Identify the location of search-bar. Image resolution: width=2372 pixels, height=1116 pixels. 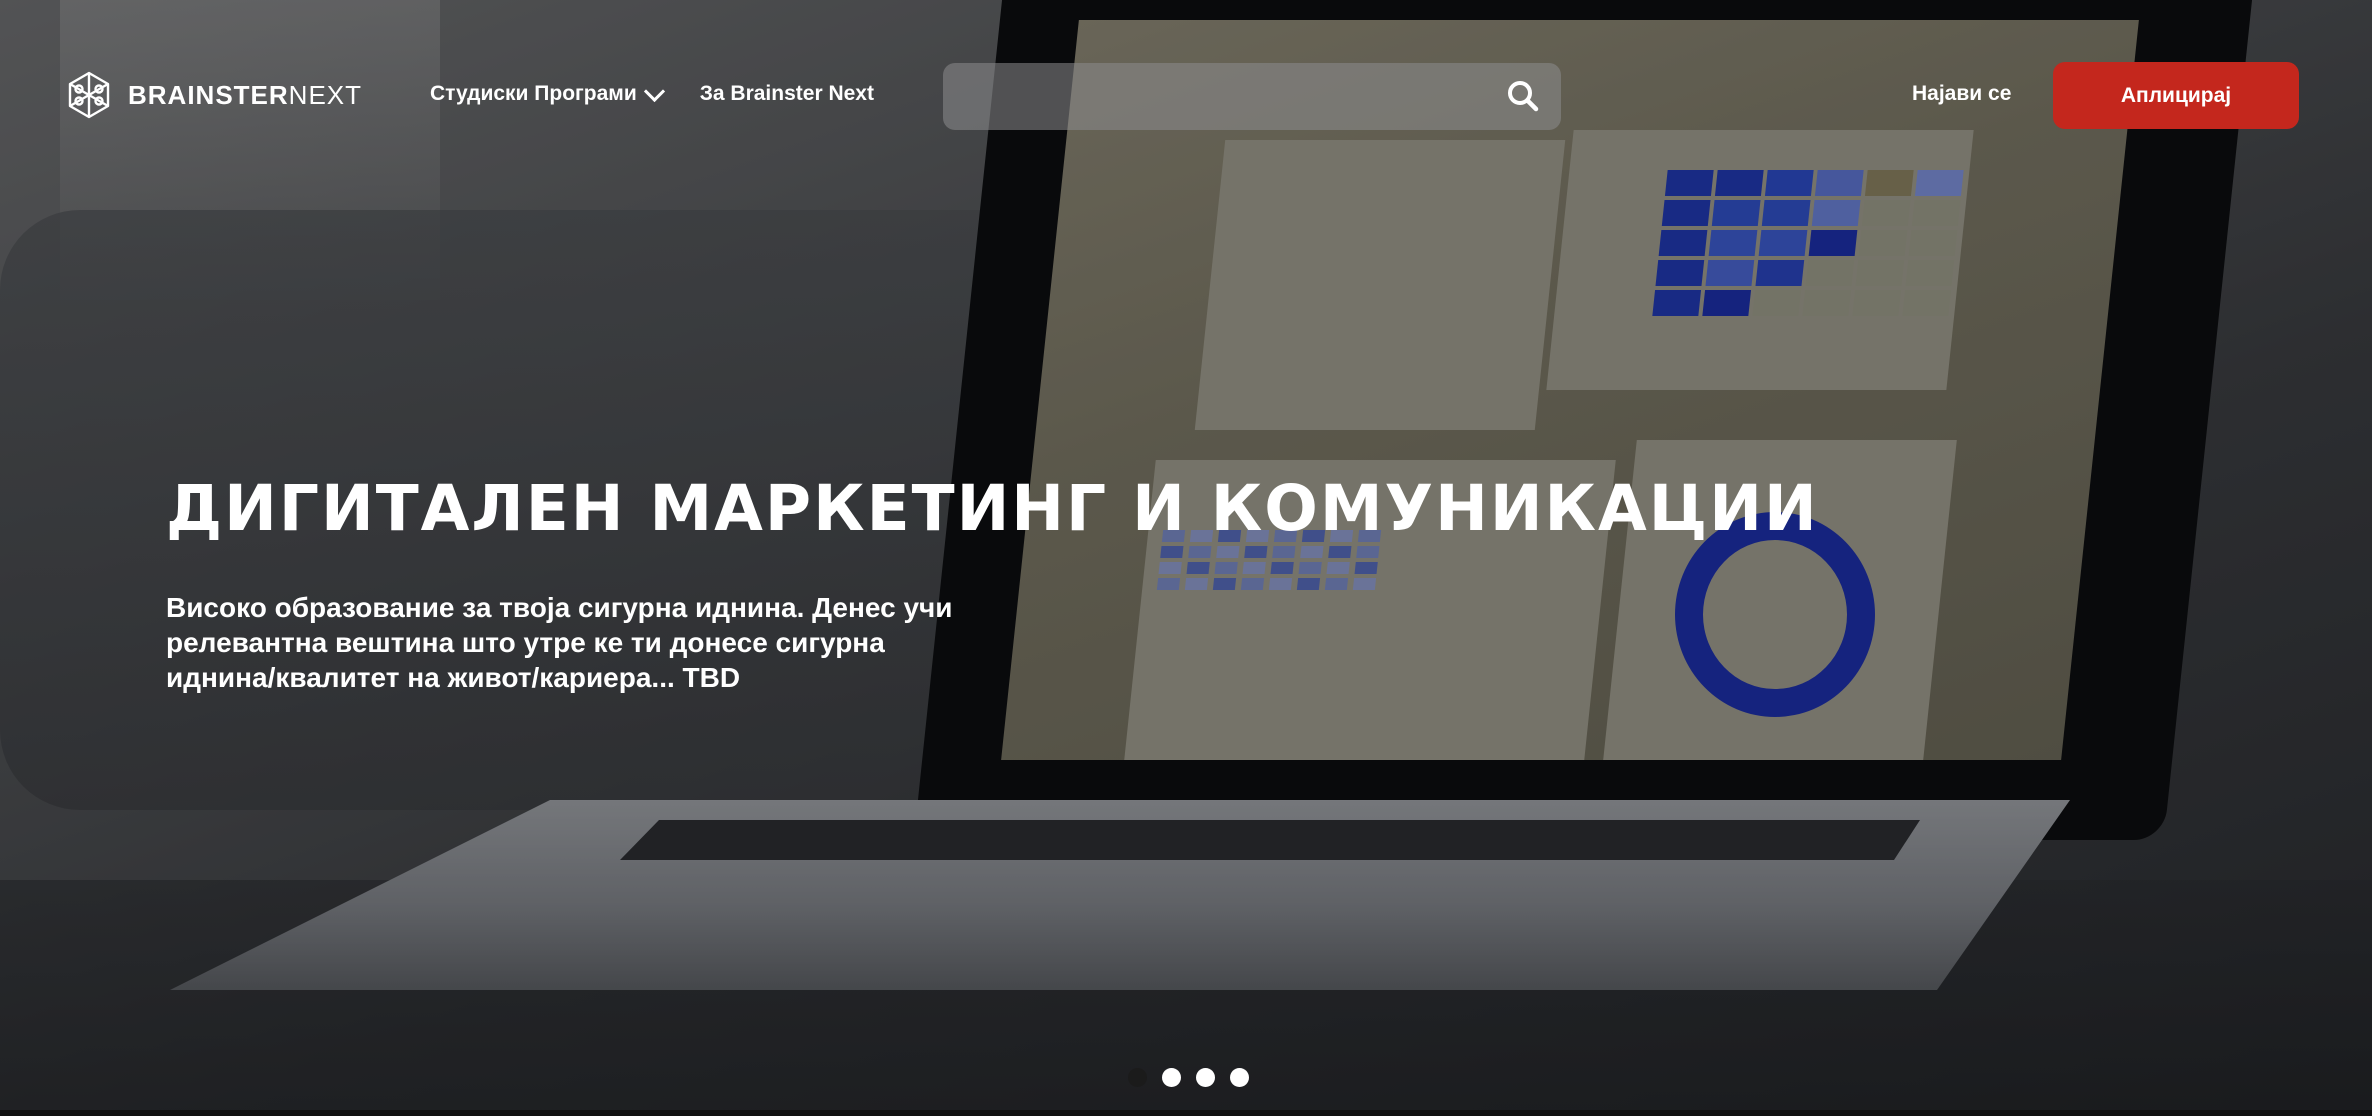
(1252, 97).